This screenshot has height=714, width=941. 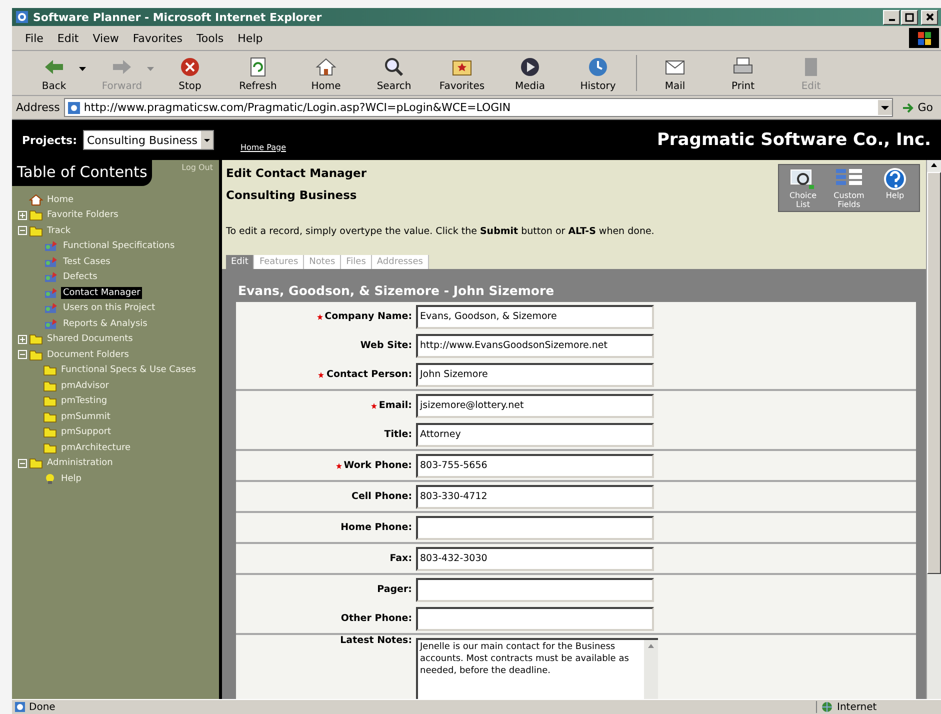 I want to click on maximize-icon, so click(x=909, y=17).